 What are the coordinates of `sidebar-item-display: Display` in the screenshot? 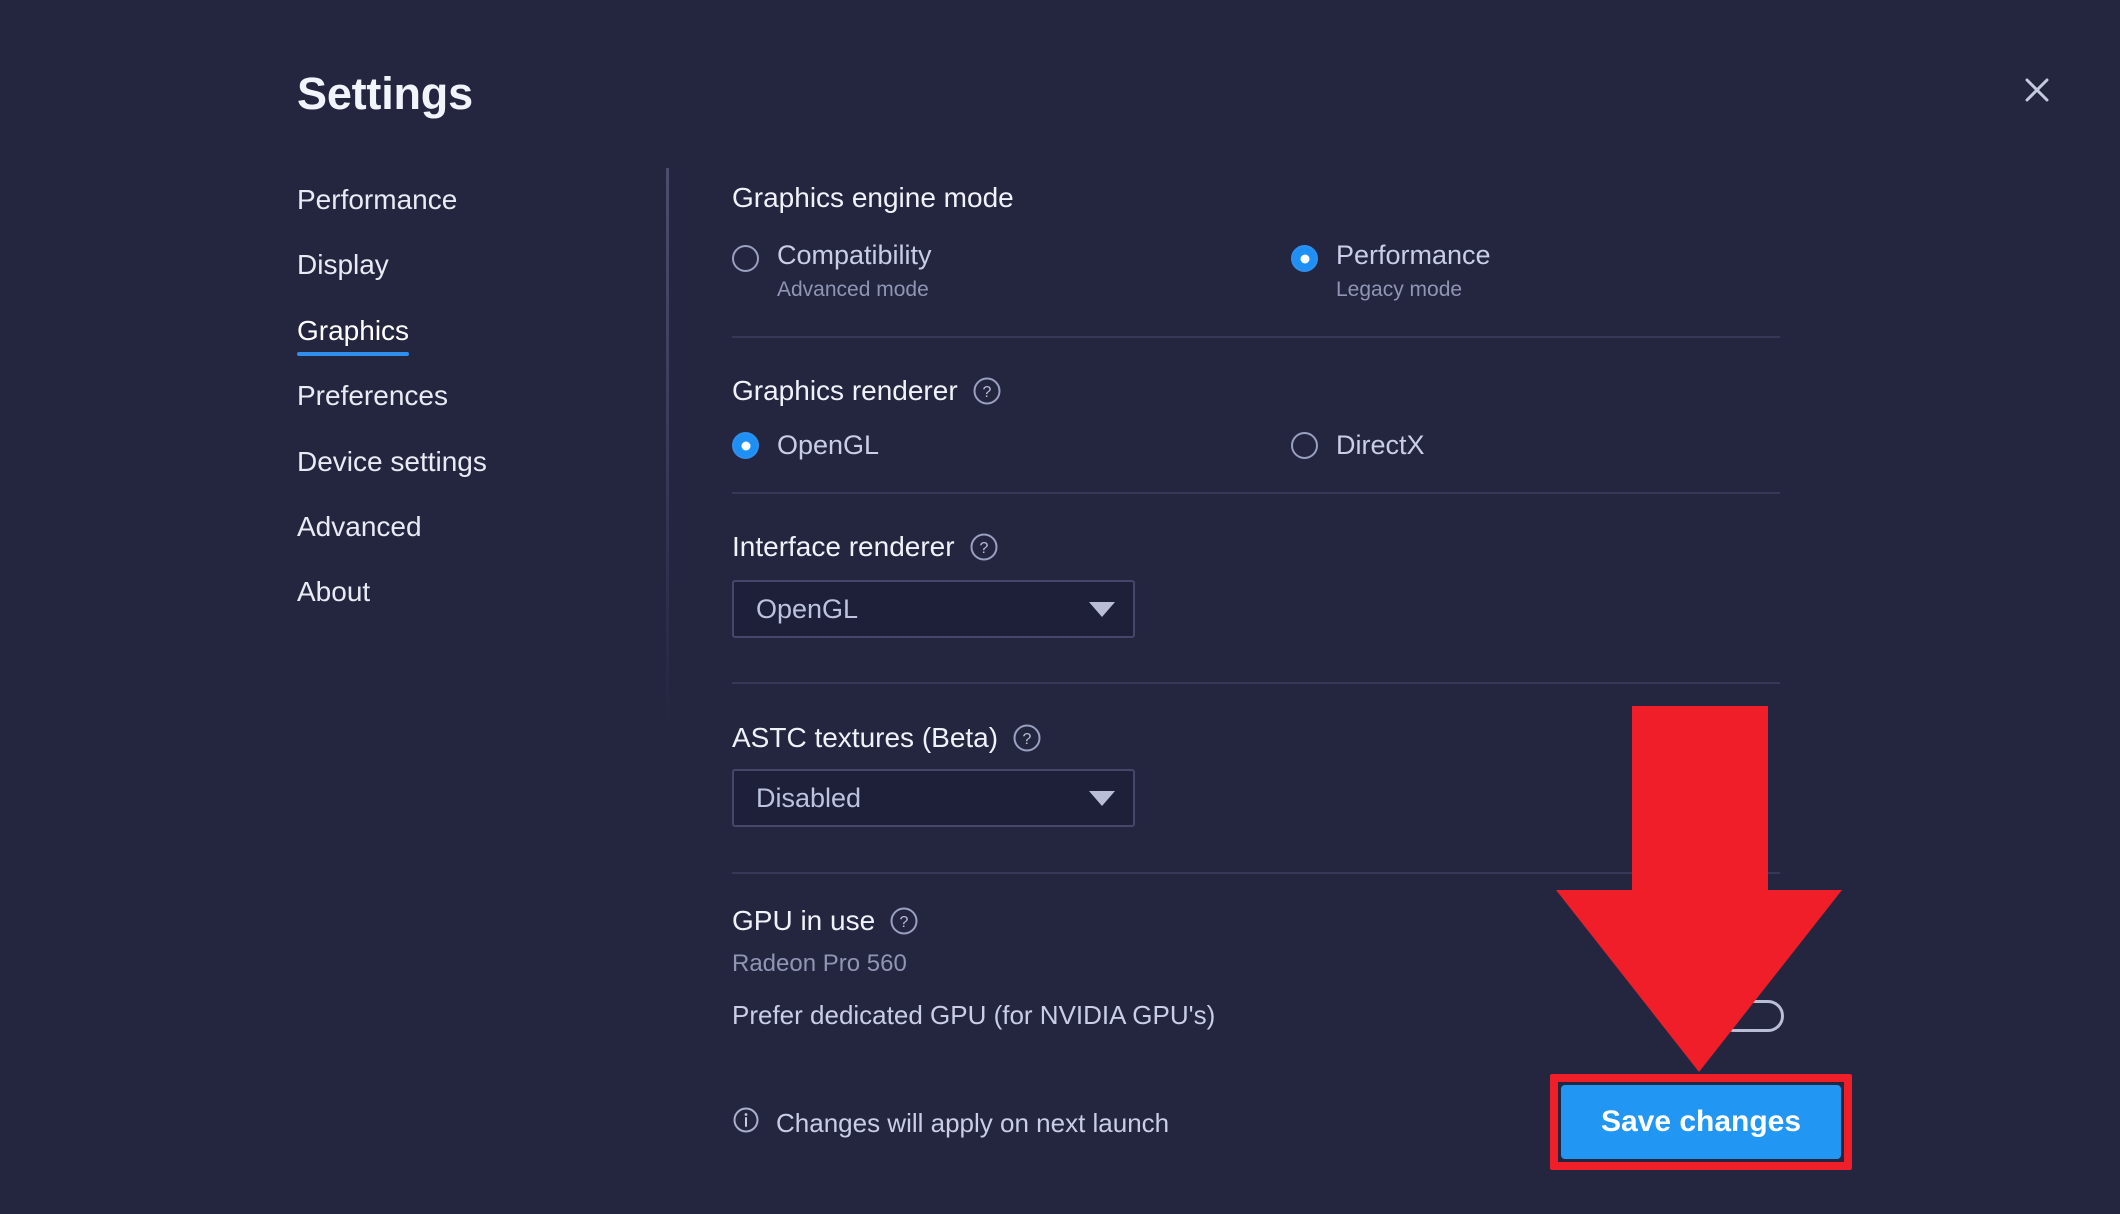 It's located at (343, 265).